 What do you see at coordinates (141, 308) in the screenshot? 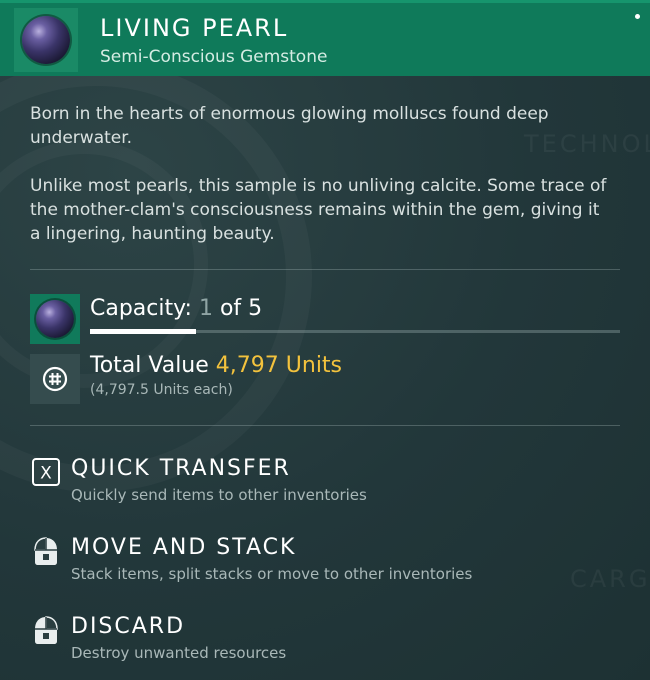
I see `capacity-label: Capacity:` at bounding box center [141, 308].